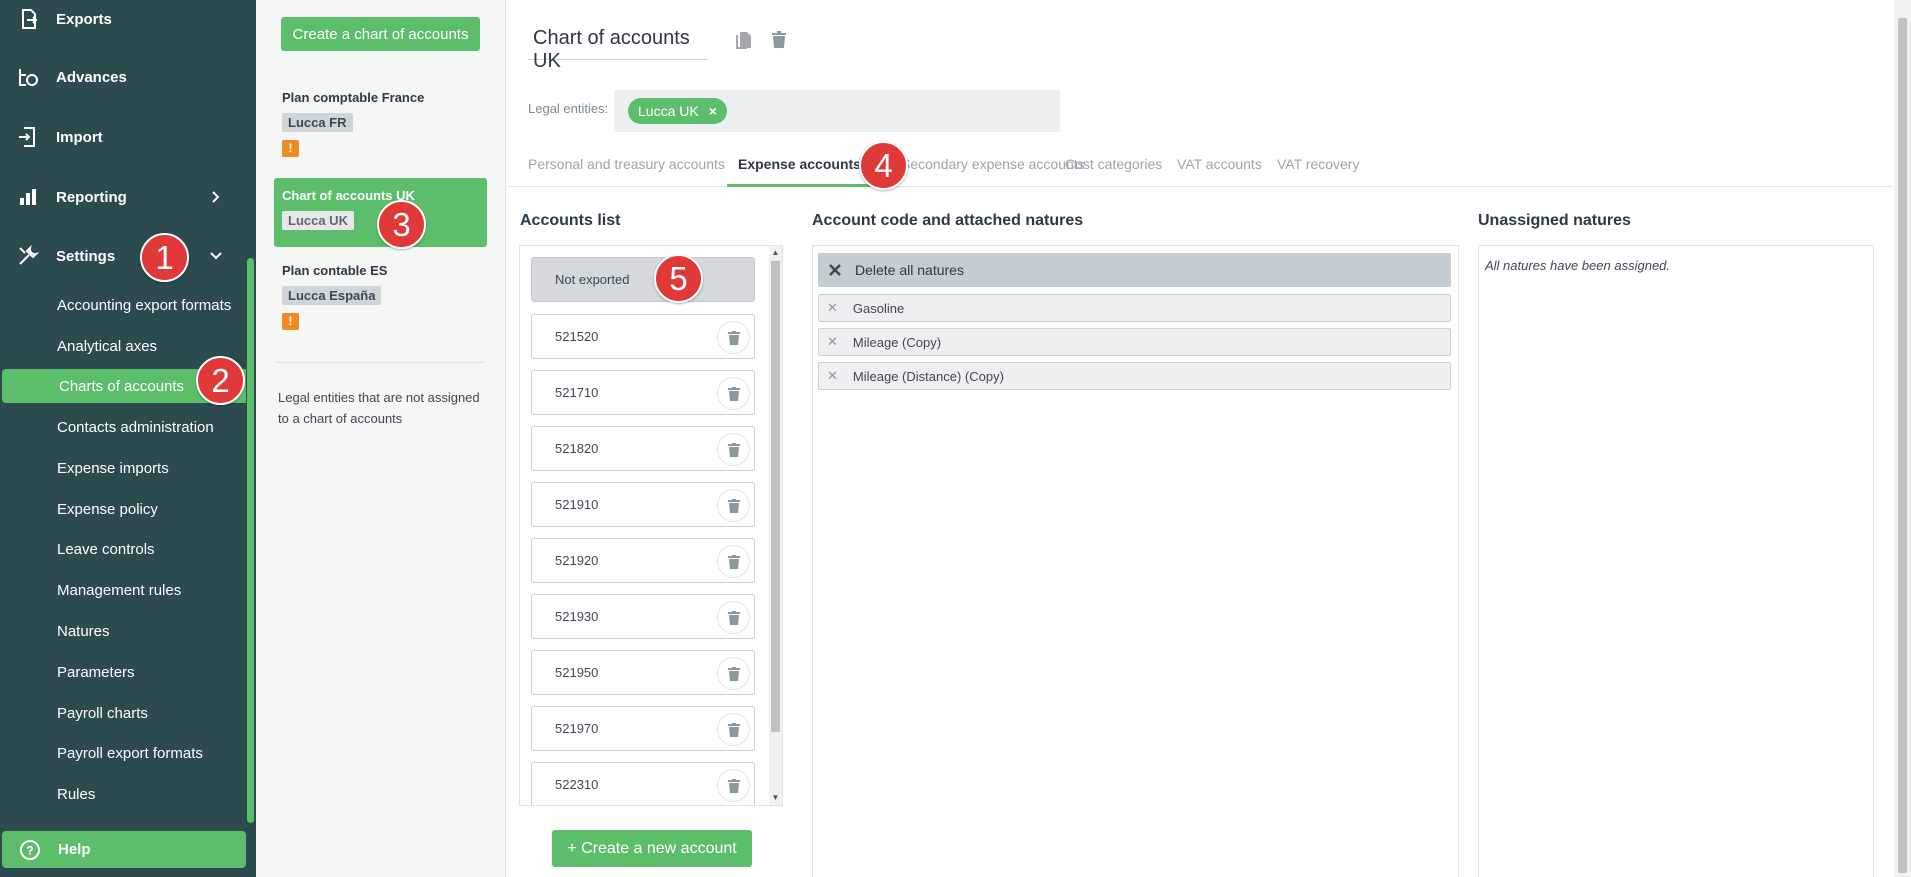 The width and height of the screenshot is (1911, 877). I want to click on annotation-badge-1: 1, so click(164, 257).